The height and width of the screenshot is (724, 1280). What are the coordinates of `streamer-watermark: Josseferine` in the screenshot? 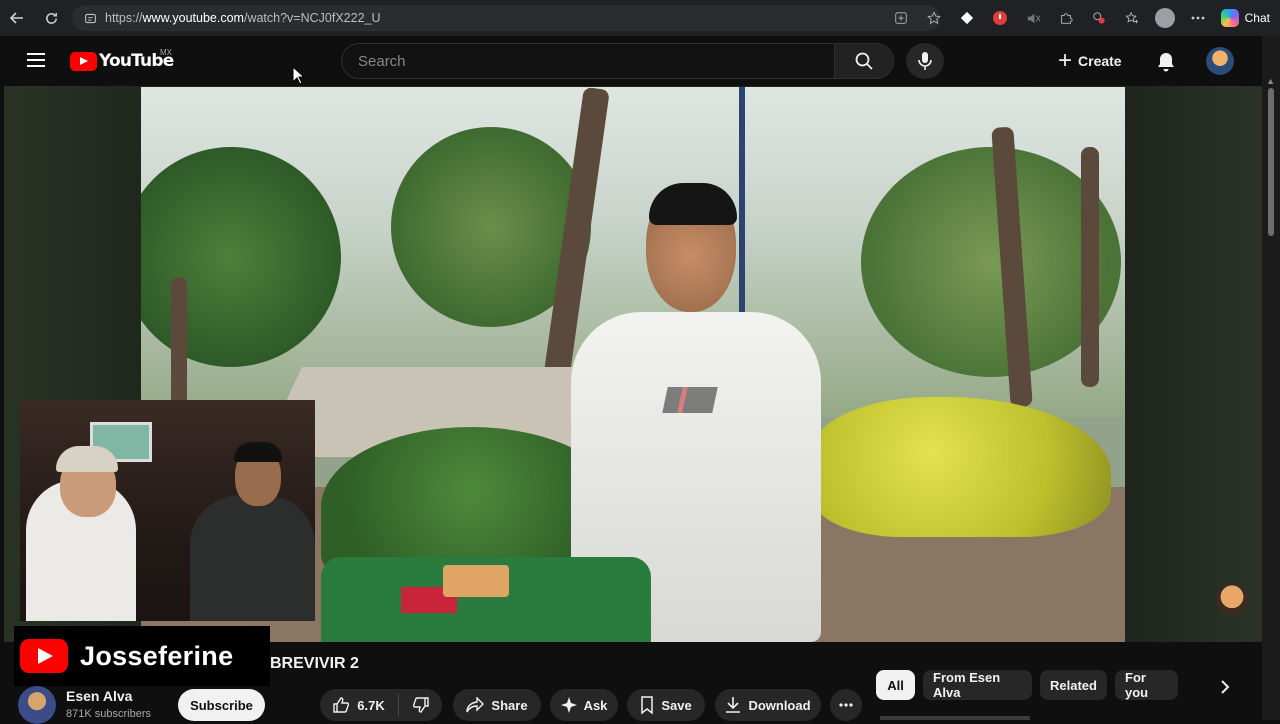 It's located at (142, 656).